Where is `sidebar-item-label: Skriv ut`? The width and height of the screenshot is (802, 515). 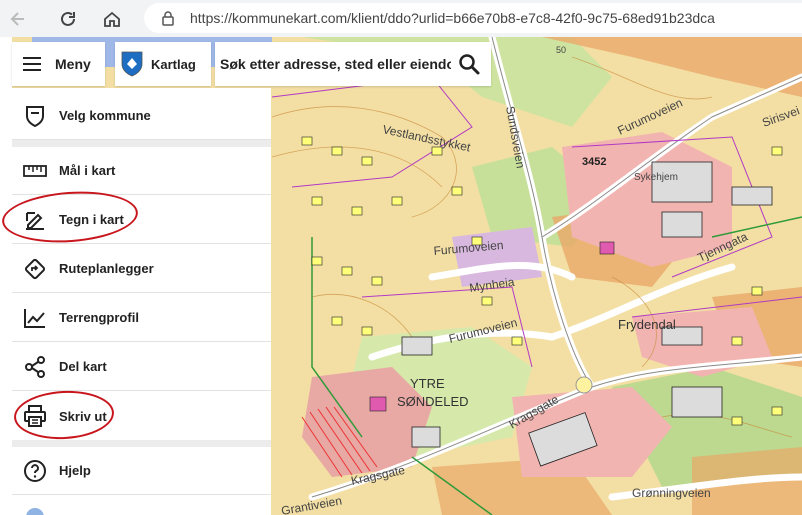
sidebar-item-label: Skriv ut is located at coordinates (83, 416).